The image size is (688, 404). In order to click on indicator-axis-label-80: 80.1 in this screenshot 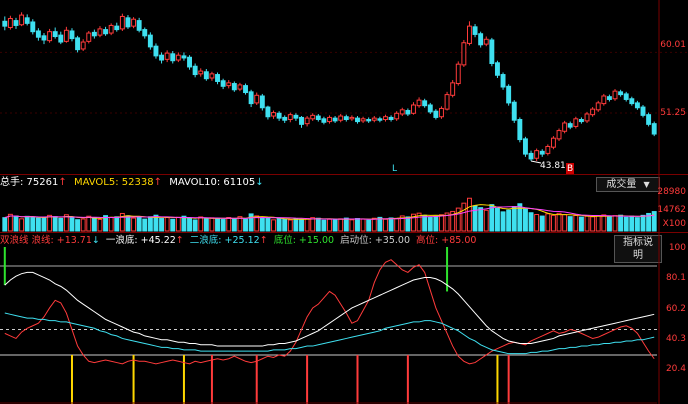, I will do `click(675, 278)`.